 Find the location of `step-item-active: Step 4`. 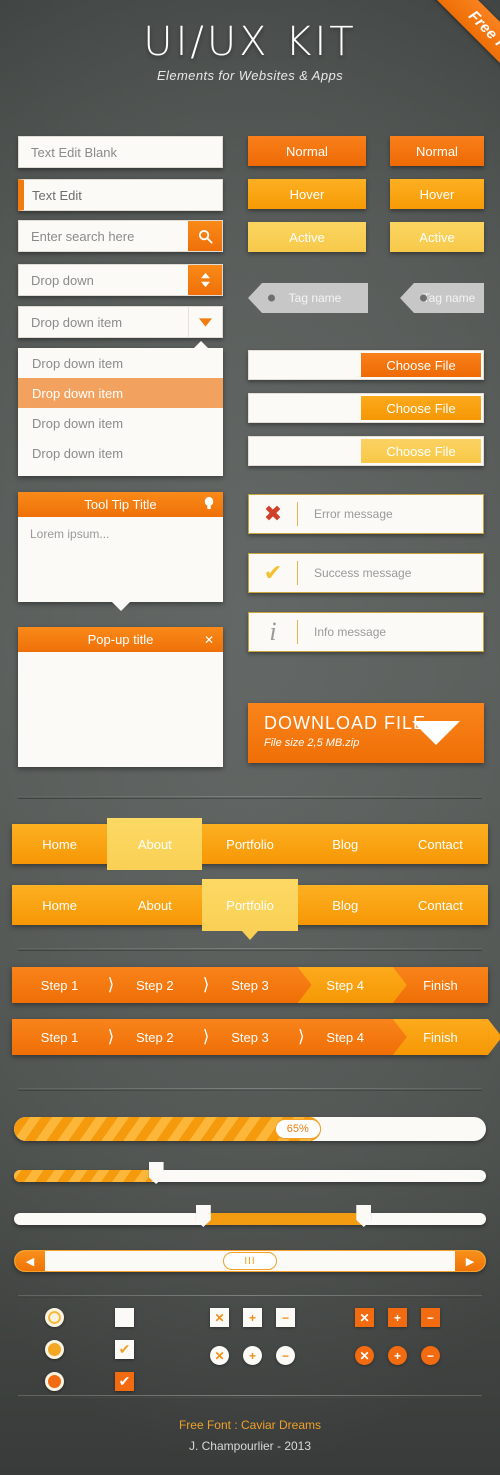

step-item-active: Step 4 is located at coordinates (345, 985).